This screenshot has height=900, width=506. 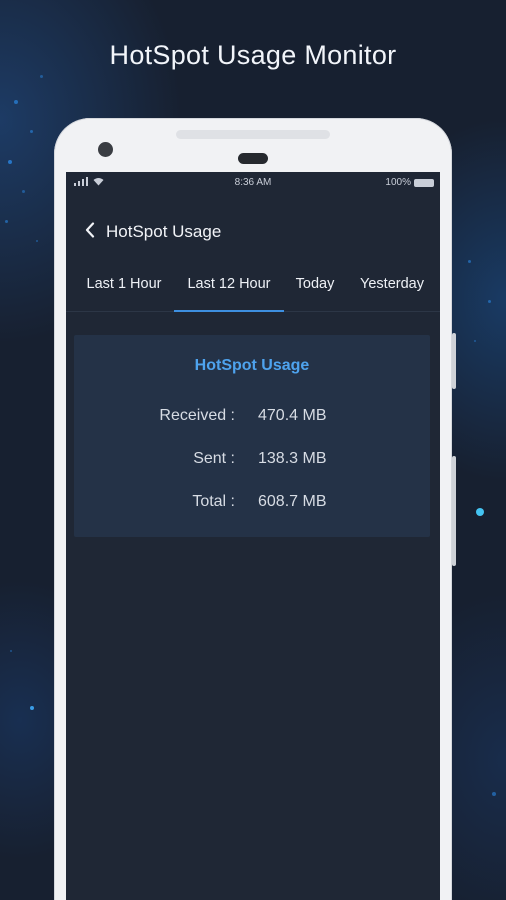 I want to click on total-row: Total : 608.7 MB, so click(x=252, y=504).